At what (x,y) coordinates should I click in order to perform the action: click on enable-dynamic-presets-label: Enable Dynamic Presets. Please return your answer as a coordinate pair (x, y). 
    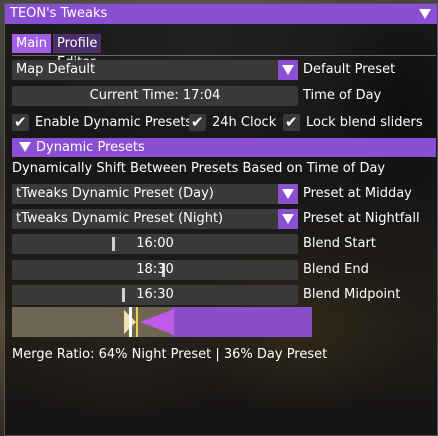
    Looking at the image, I should click on (114, 122).